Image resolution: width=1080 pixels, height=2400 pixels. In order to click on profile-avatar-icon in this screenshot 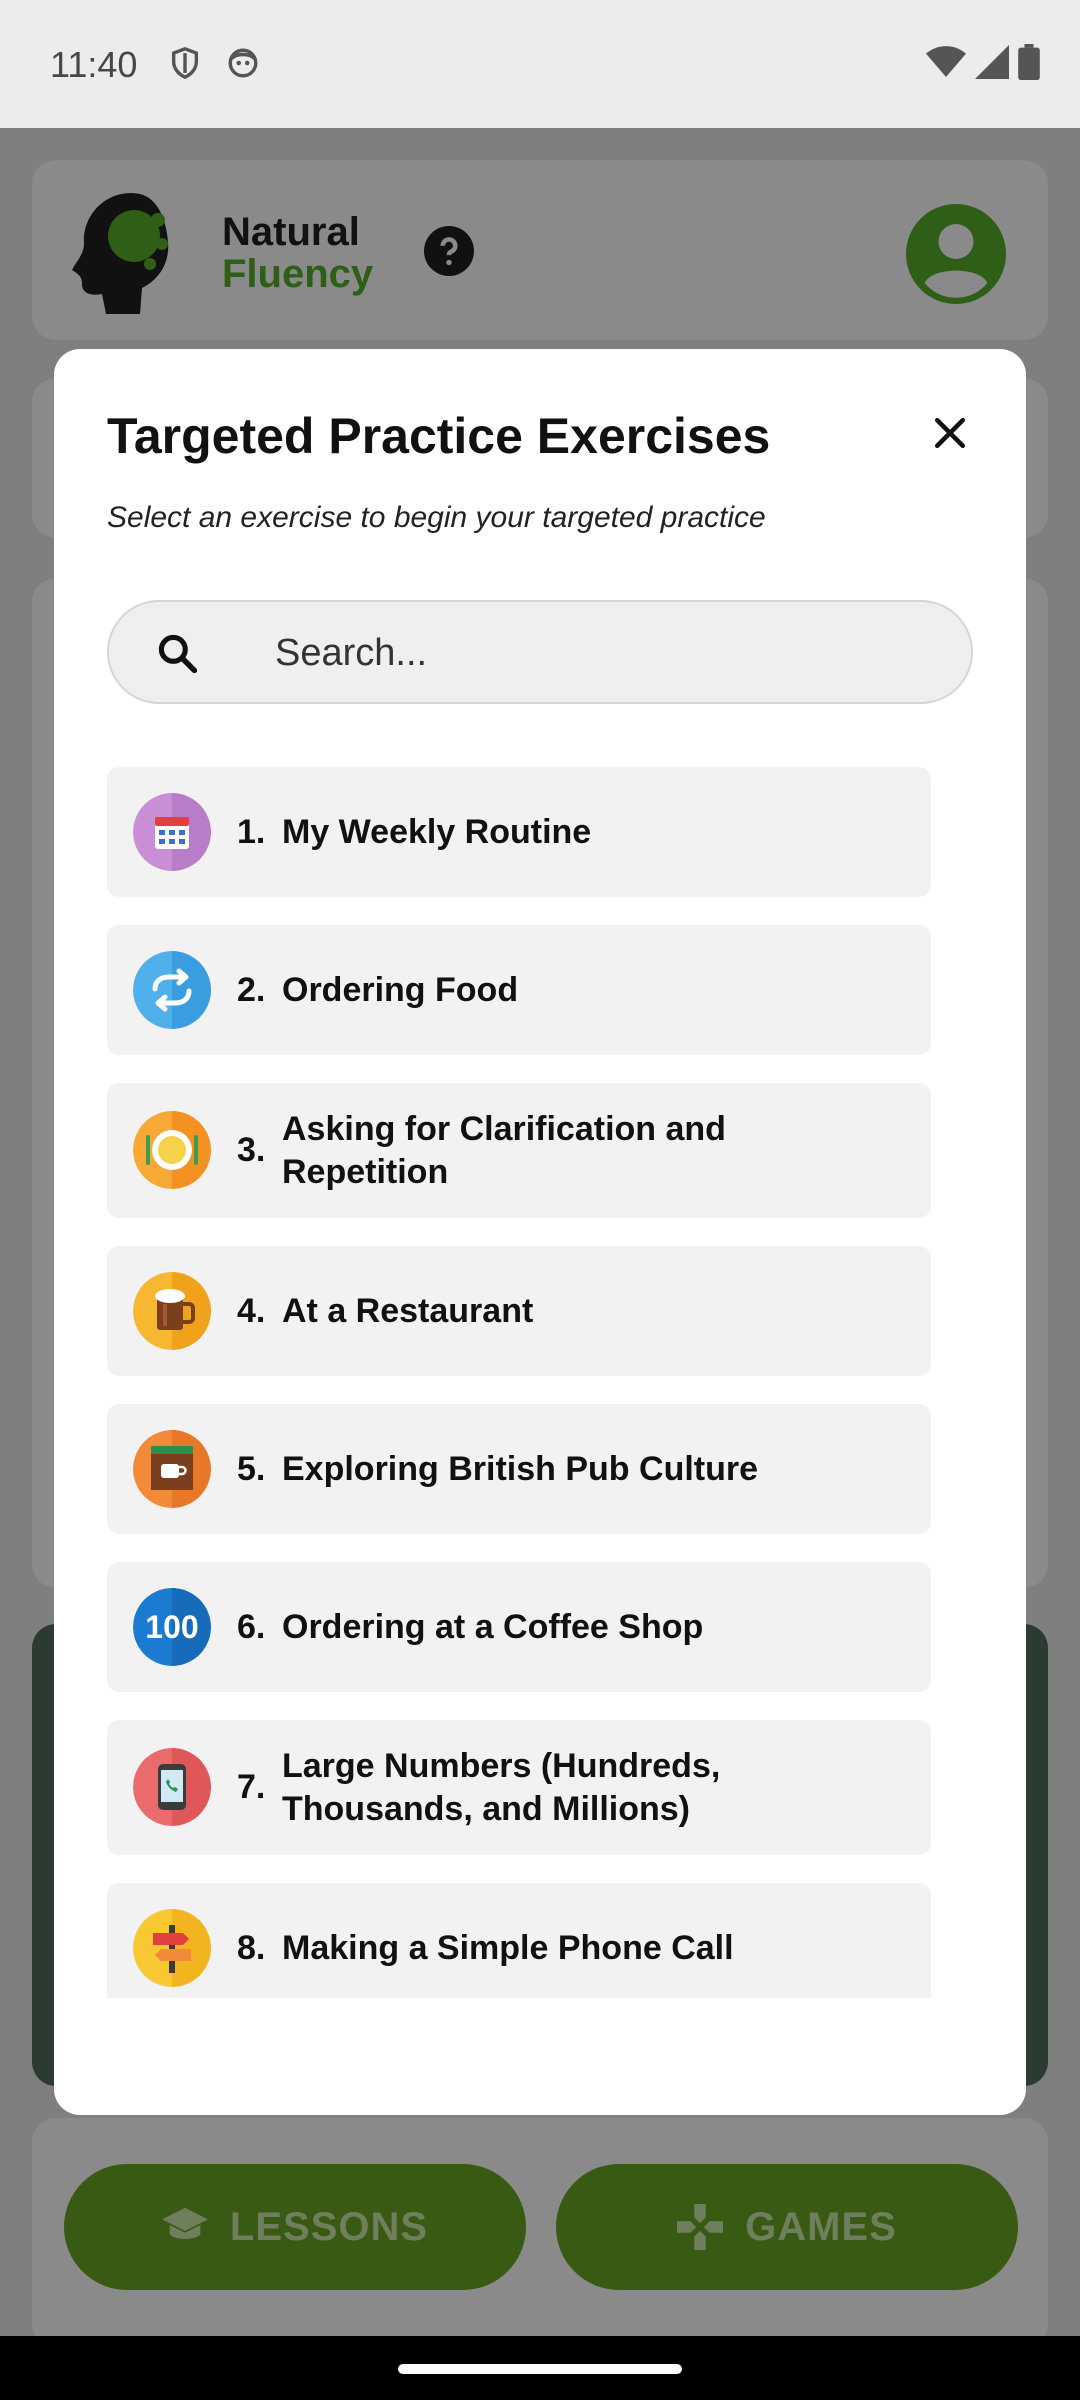, I will do `click(956, 254)`.